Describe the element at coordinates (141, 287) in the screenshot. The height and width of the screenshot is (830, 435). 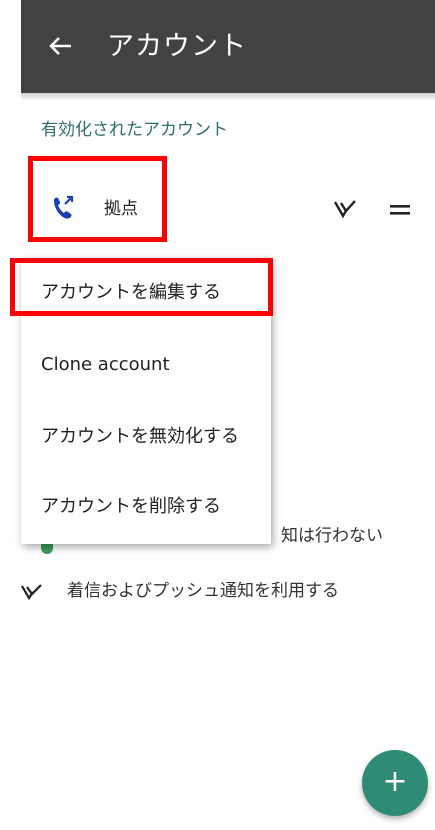
I see `menu-highlight-box` at that location.